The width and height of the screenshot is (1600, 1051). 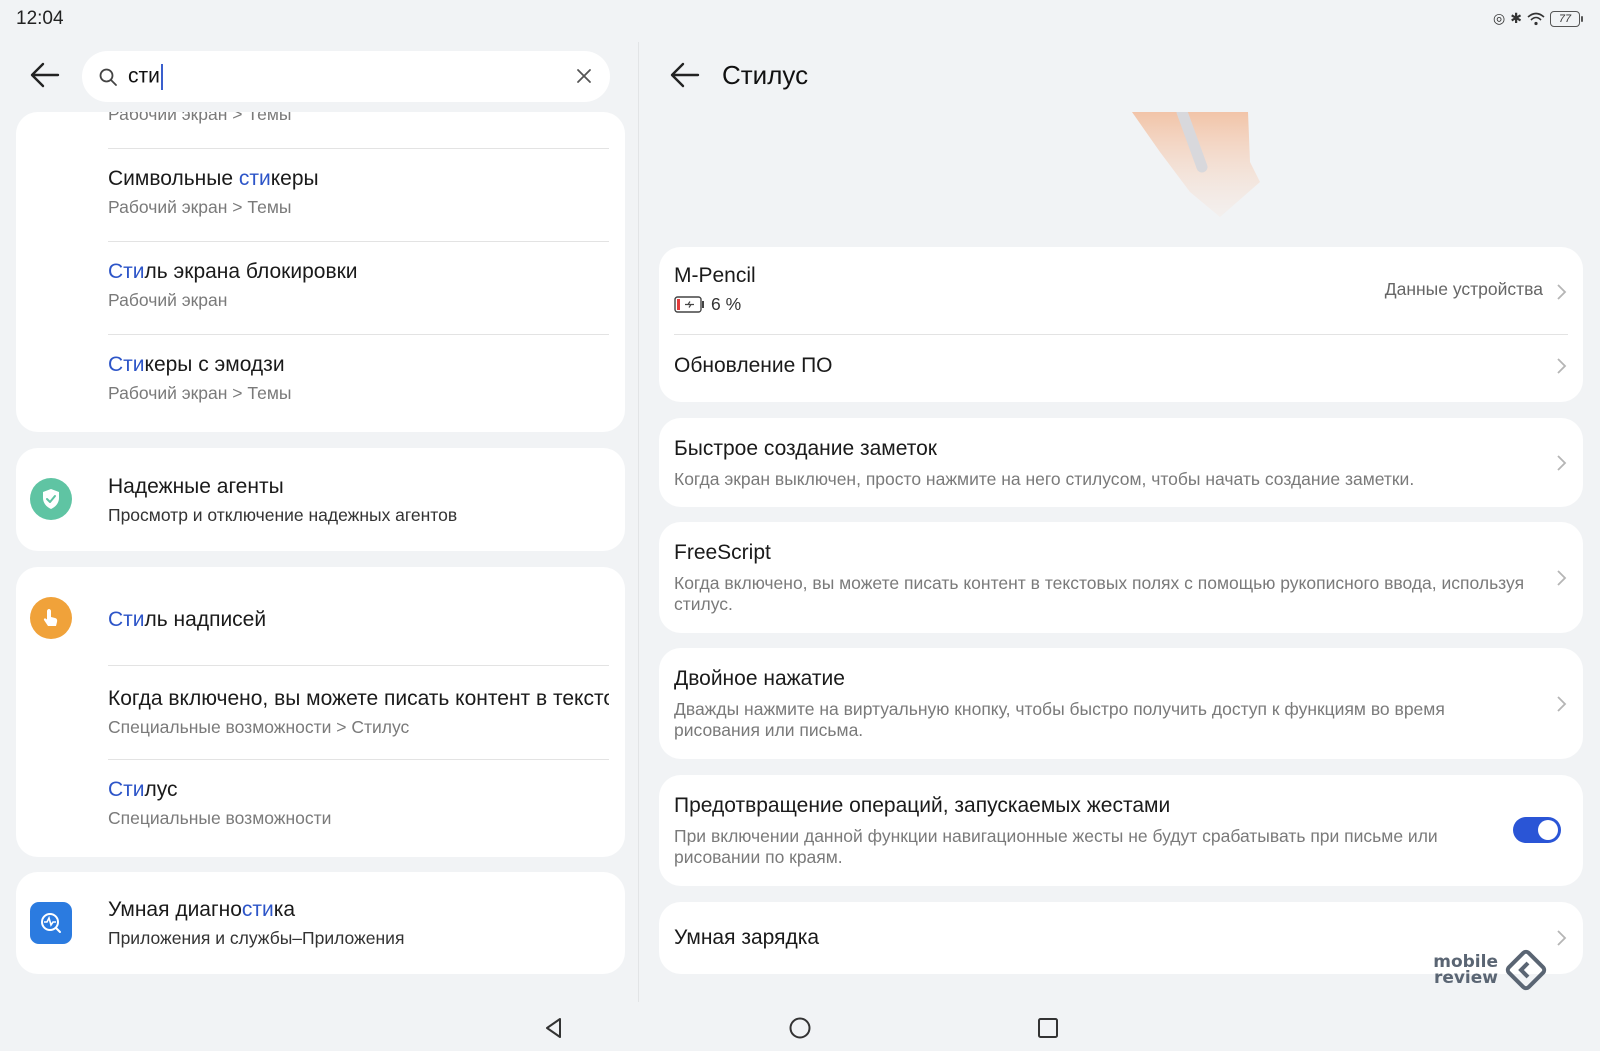 What do you see at coordinates (187, 619) in the screenshot?
I see `result-title: Стиль надписей` at bounding box center [187, 619].